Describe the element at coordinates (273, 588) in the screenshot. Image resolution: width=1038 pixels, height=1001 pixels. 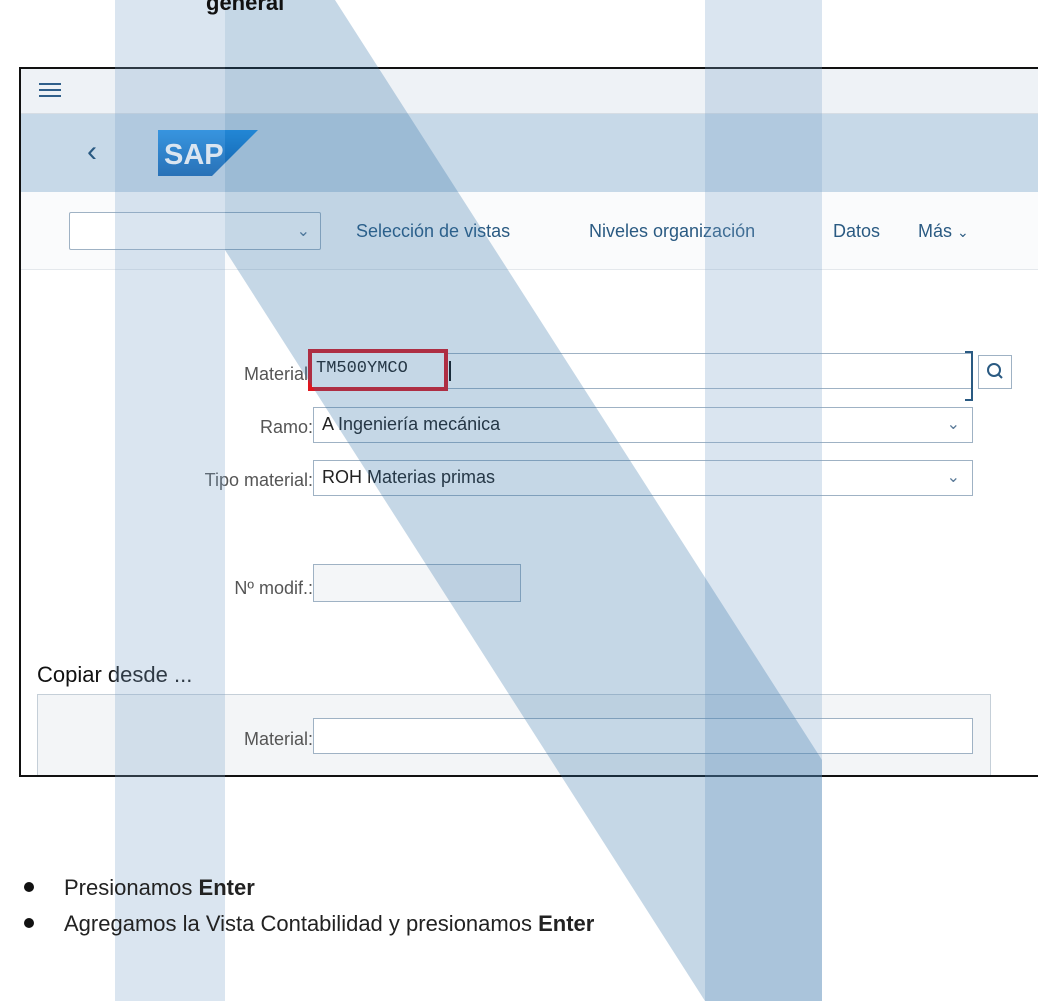
I see `modif-label: Nº modif.:` at that location.